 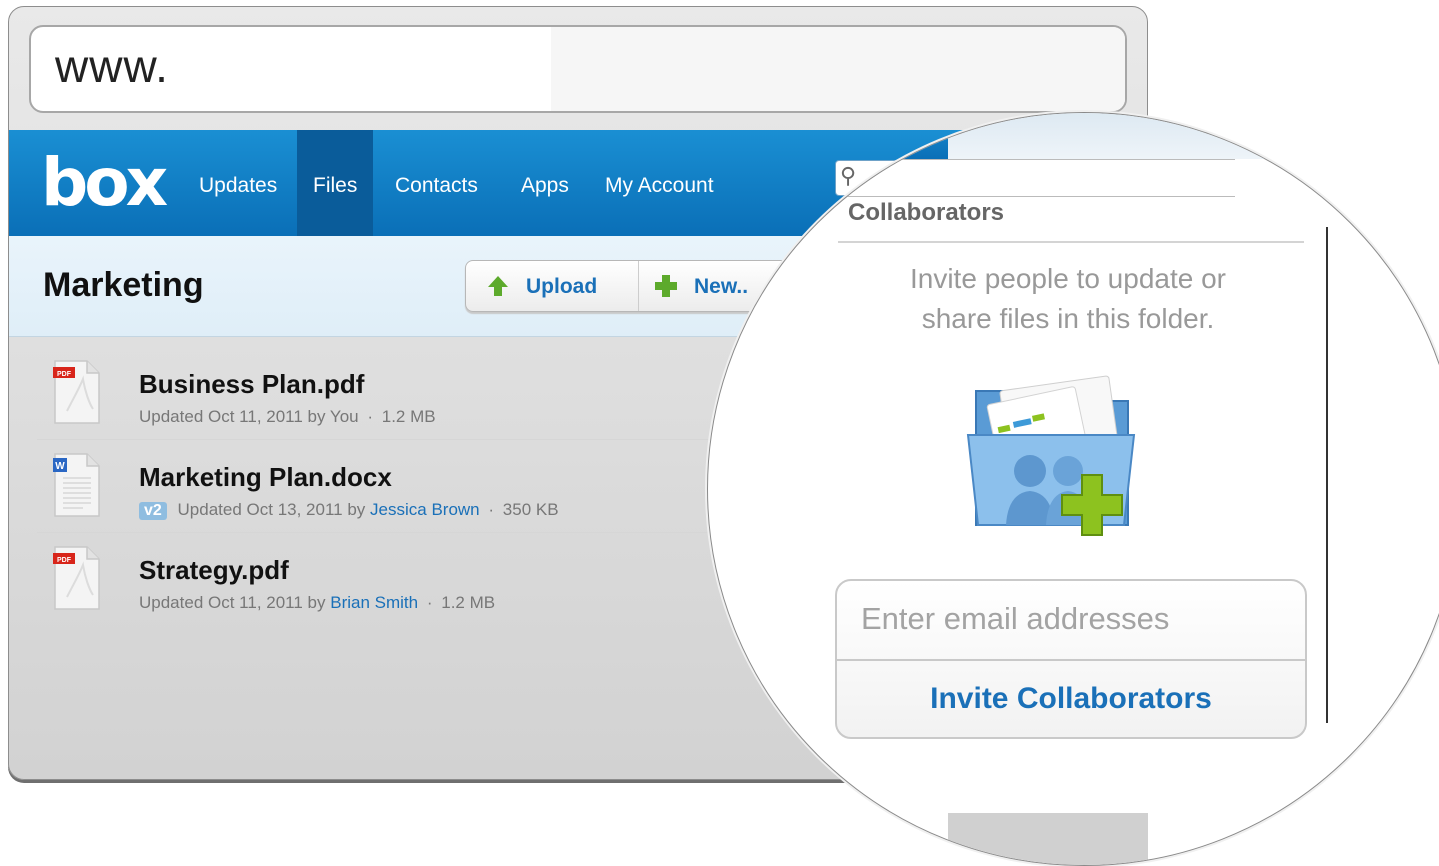 What do you see at coordinates (238, 183) in the screenshot?
I see `nav-item-updates: Updates` at bounding box center [238, 183].